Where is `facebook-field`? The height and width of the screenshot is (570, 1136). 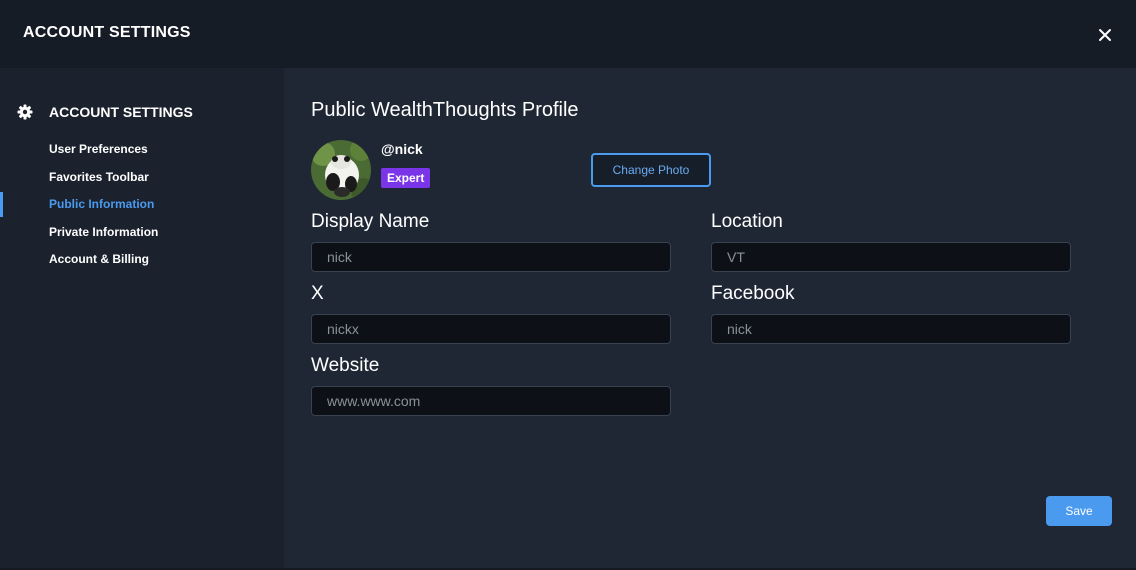
facebook-field is located at coordinates (891, 329).